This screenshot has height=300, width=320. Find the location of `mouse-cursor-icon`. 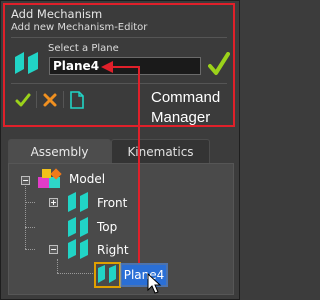

mouse-cursor-icon is located at coordinates (154, 283).